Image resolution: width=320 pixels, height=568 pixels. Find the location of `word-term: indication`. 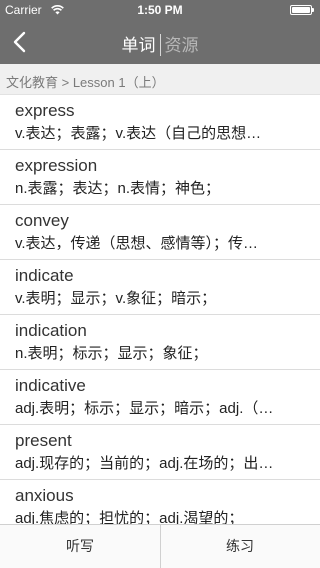

word-term: indication is located at coordinates (51, 330).